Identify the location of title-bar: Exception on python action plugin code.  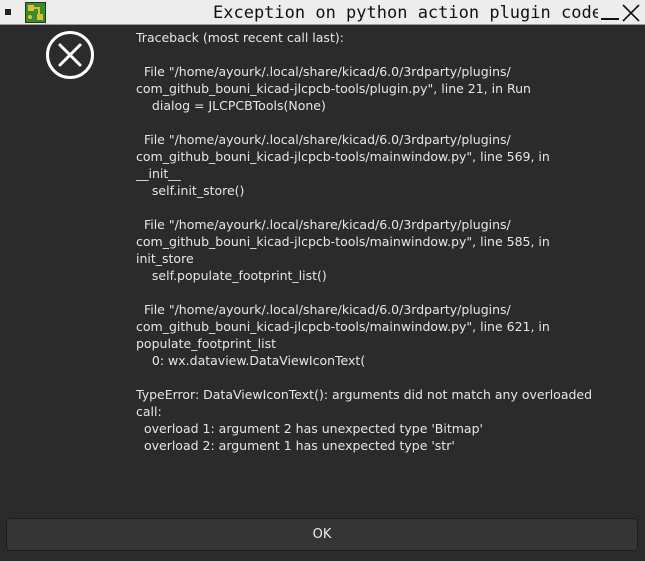
(322, 12).